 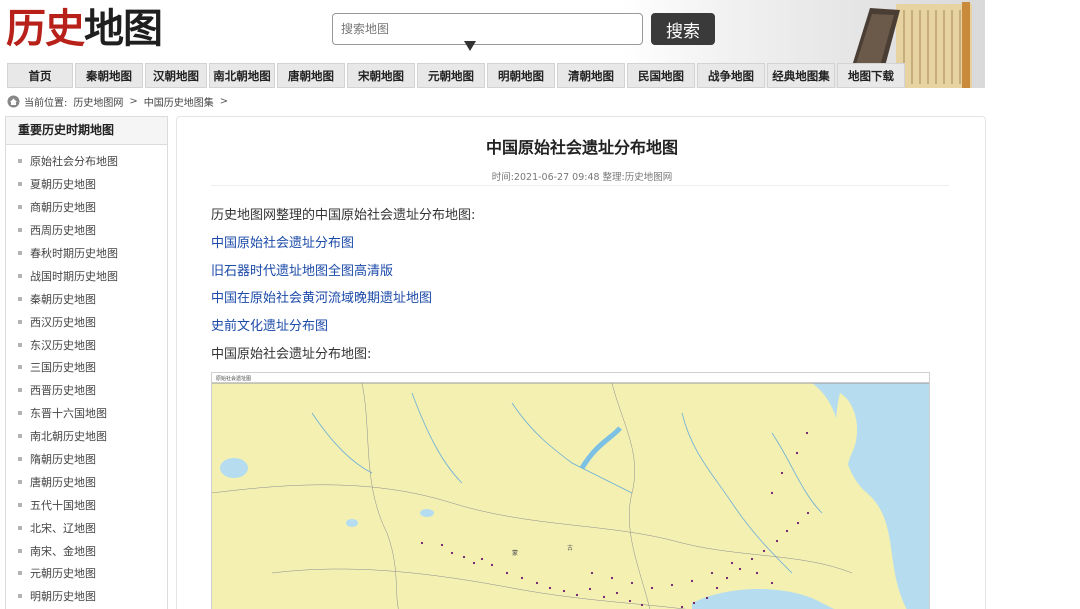 I want to click on sidebar-item: 西汉历史地图, so click(x=86, y=321).